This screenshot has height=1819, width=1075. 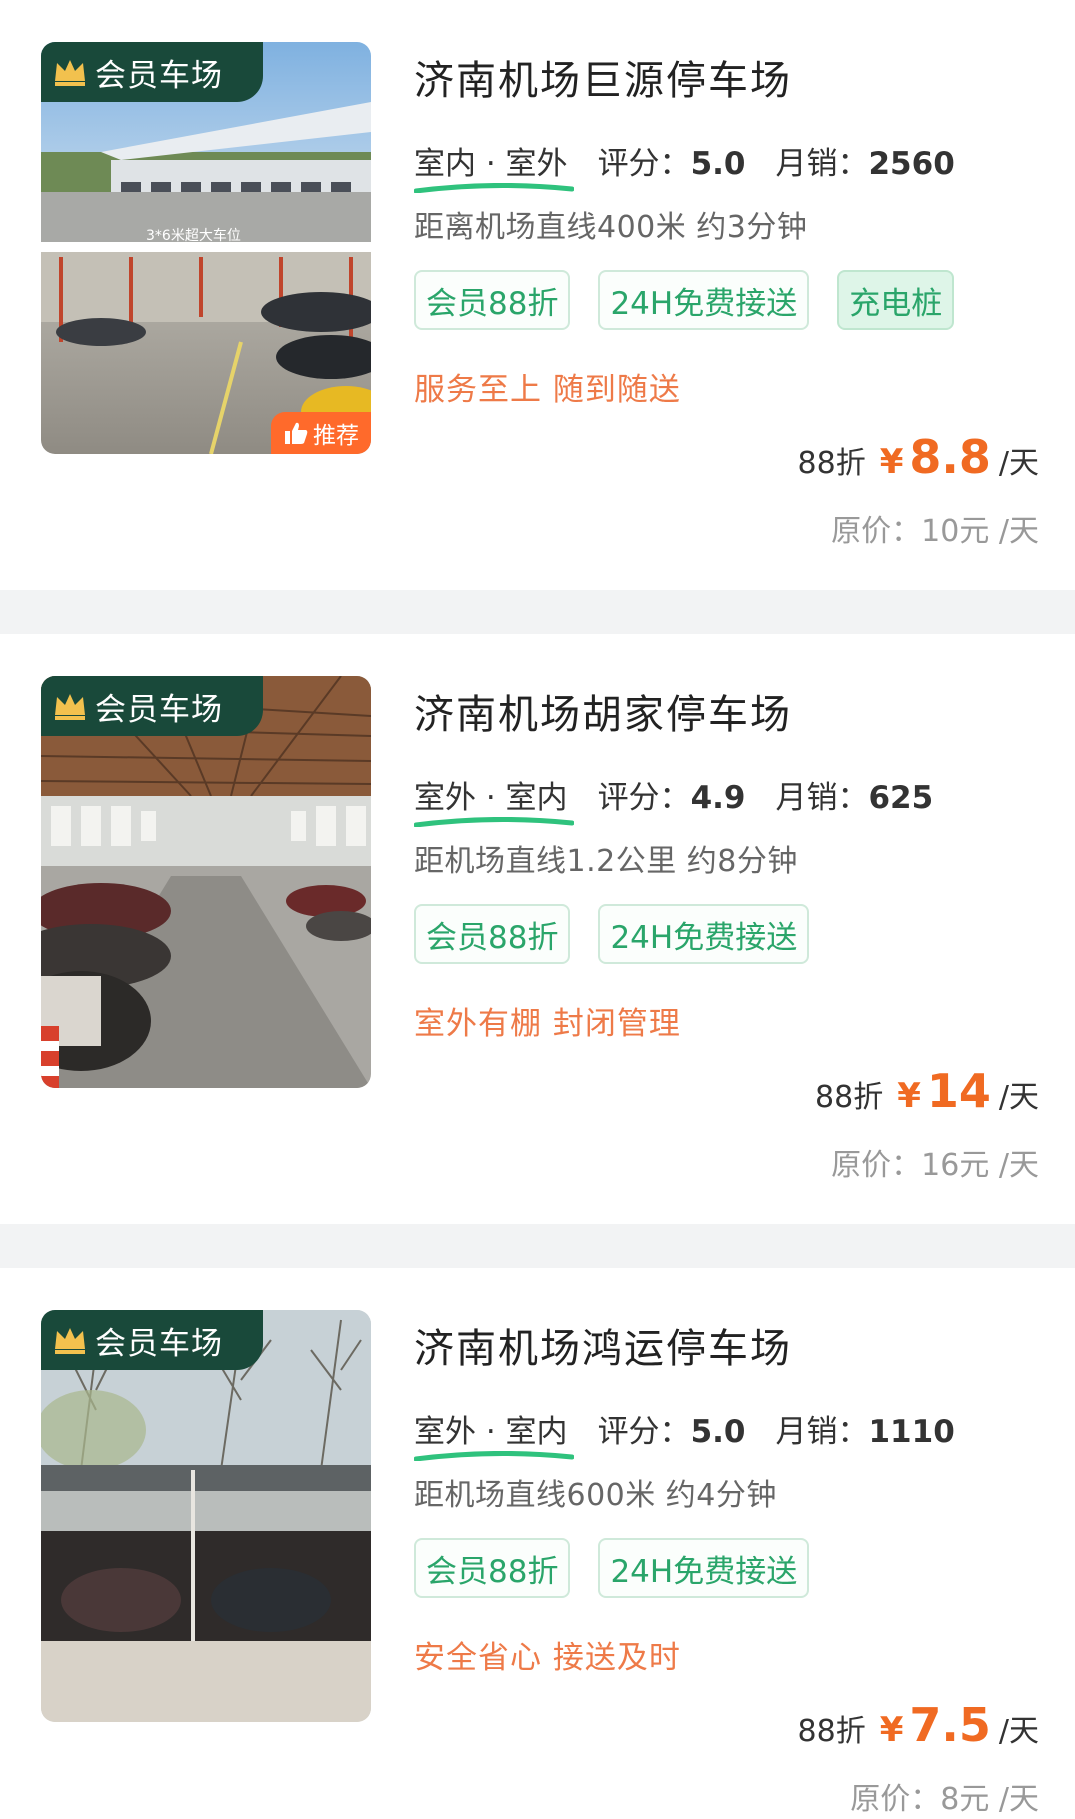 What do you see at coordinates (491, 164) in the screenshot?
I see `environment-label: 室内 · 室外` at bounding box center [491, 164].